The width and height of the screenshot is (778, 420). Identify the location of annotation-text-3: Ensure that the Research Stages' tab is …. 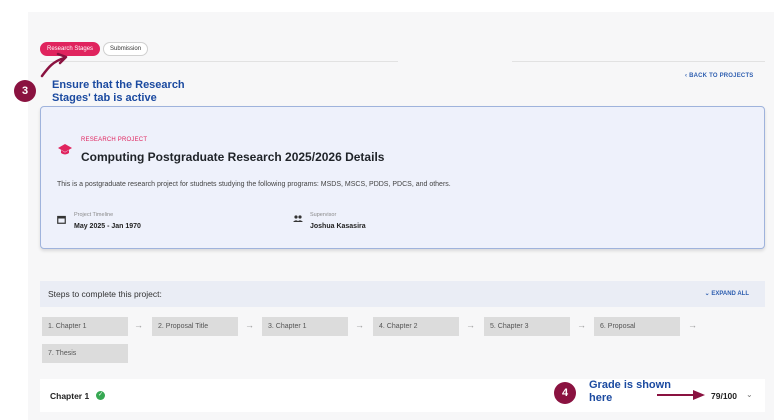
(118, 91).